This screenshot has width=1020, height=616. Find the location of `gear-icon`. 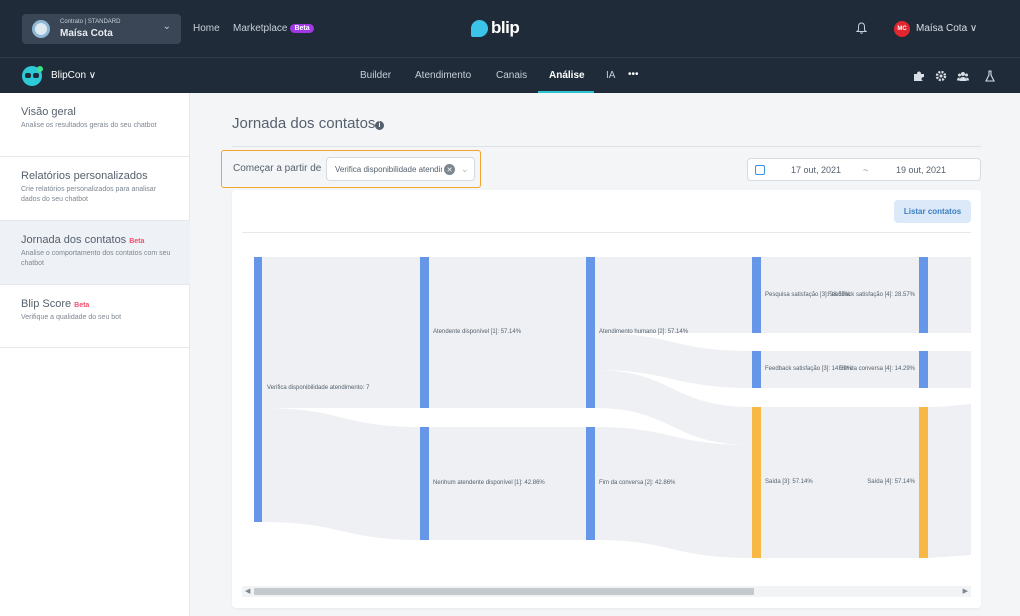

gear-icon is located at coordinates (941, 76).